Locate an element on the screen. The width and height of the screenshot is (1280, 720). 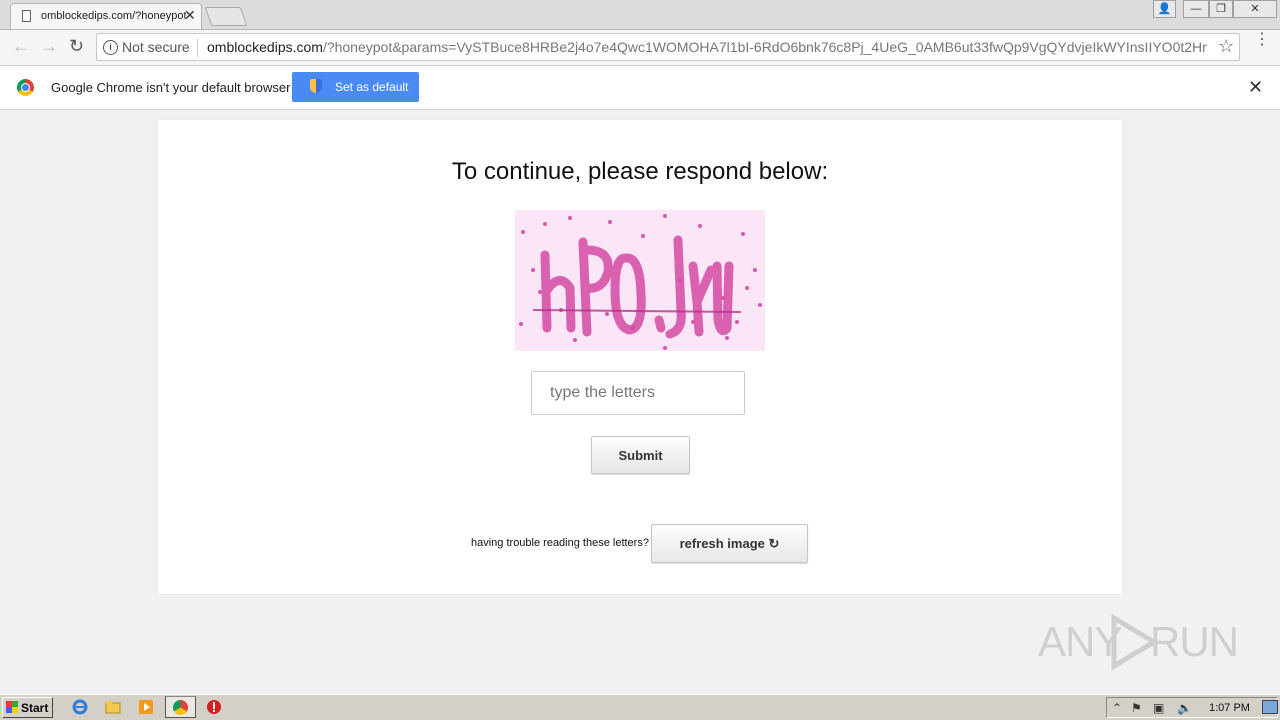
minimize-button: — is located at coordinates (1196, 9).